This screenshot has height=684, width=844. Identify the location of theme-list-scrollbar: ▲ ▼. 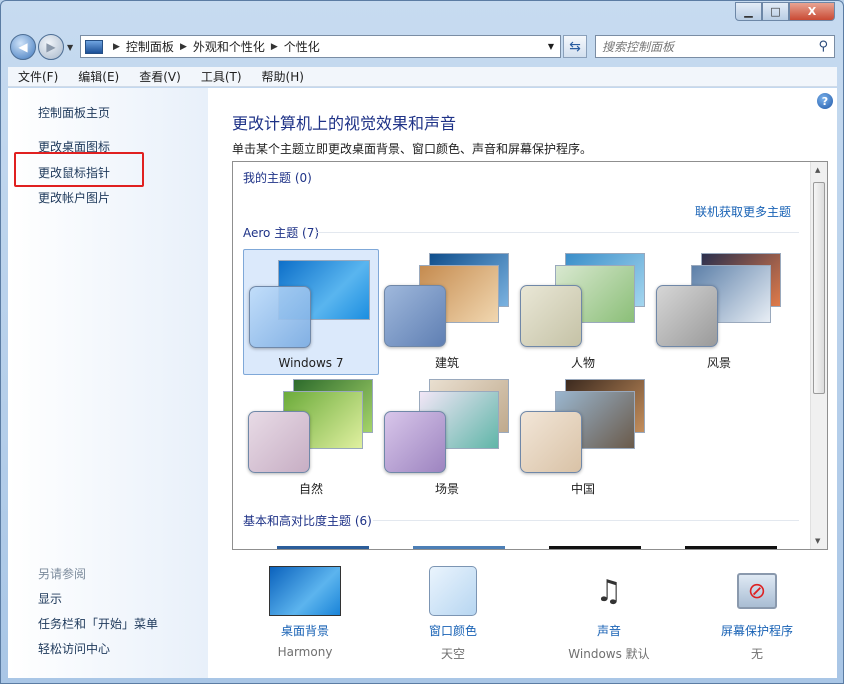
(818, 355).